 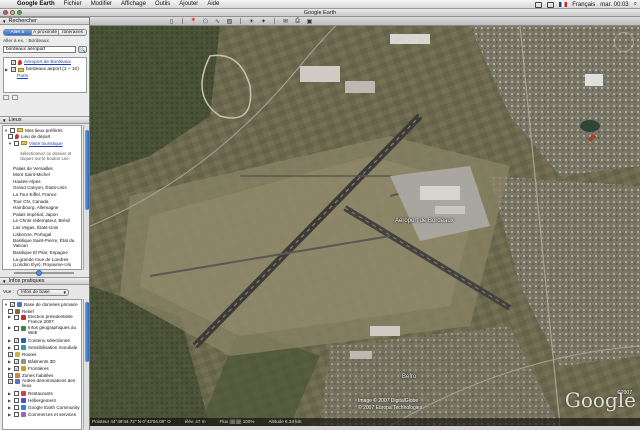 I want to click on google-maps-icon: ▣, so click(x=309, y=21).